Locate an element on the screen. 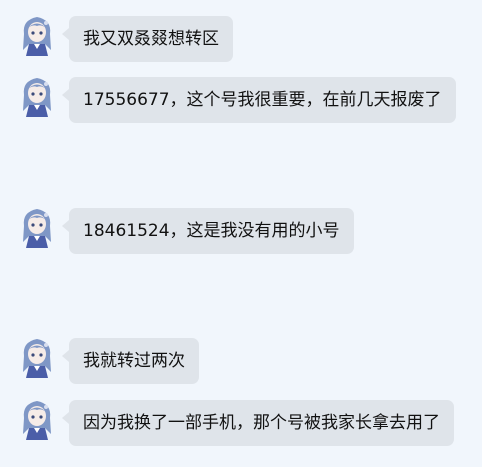 Image resolution: width=482 pixels, height=467 pixels. message-row: 我又双叒叕想转区 is located at coordinates (241, 40).